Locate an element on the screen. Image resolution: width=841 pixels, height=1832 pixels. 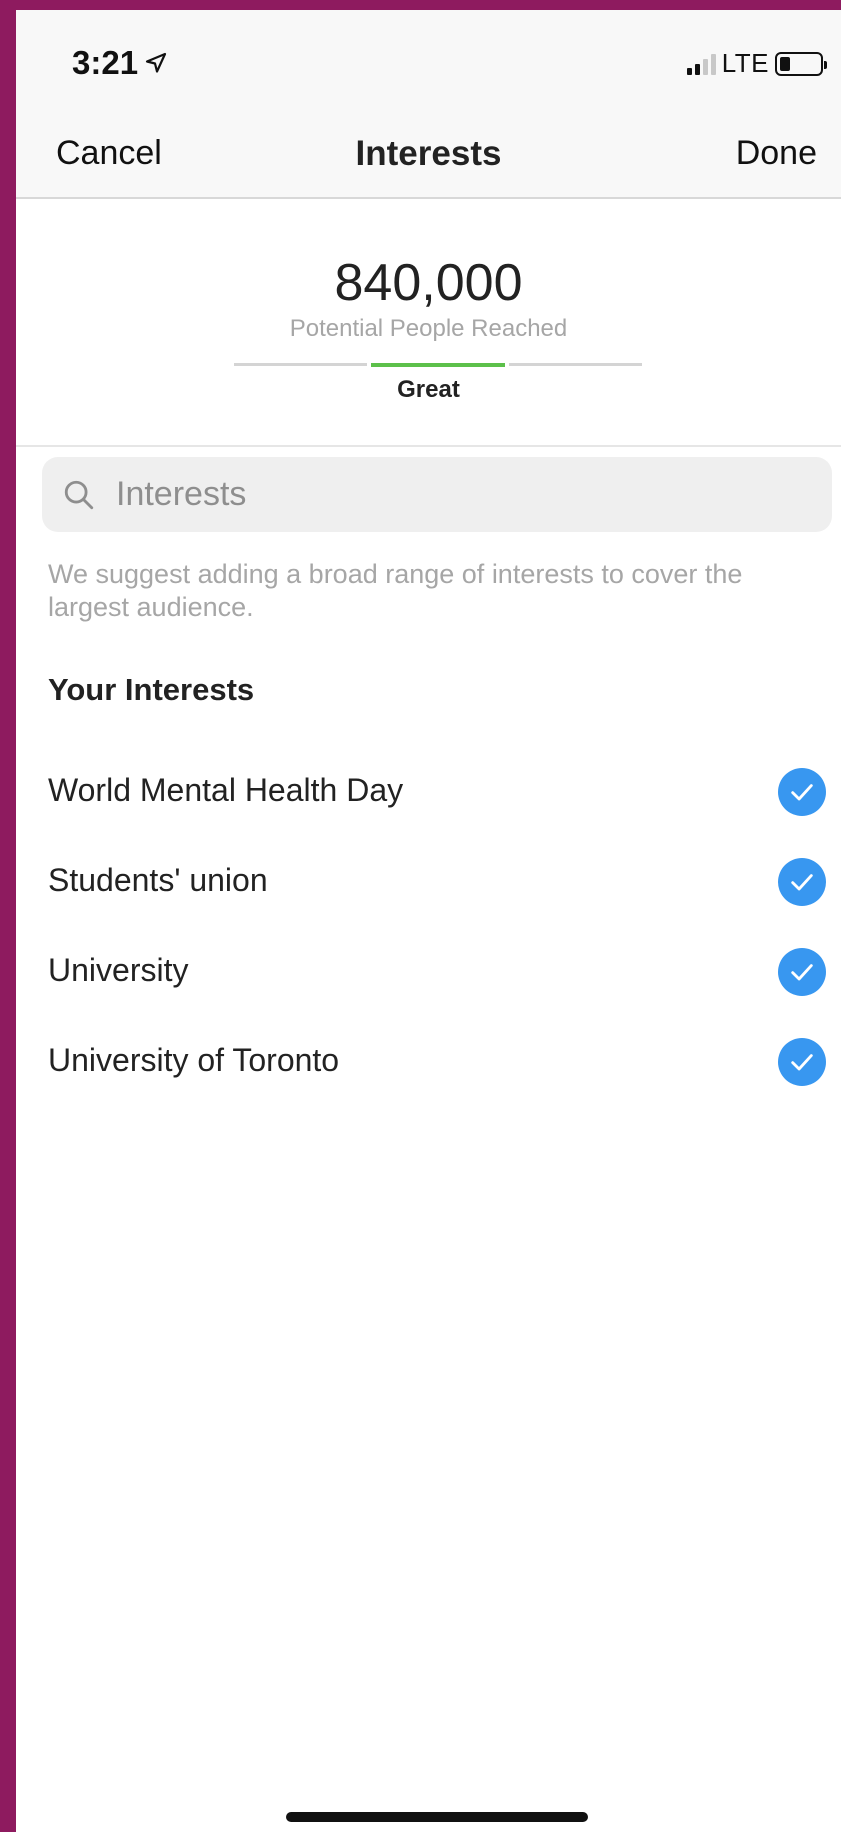
meter-segment-great is located at coordinates (438, 365).